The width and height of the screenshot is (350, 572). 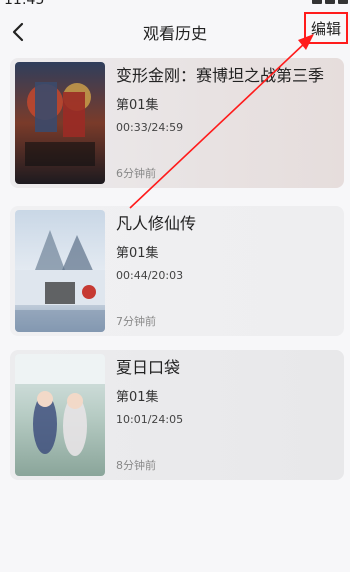 I want to click on chevron-left-icon, so click(x=18, y=32).